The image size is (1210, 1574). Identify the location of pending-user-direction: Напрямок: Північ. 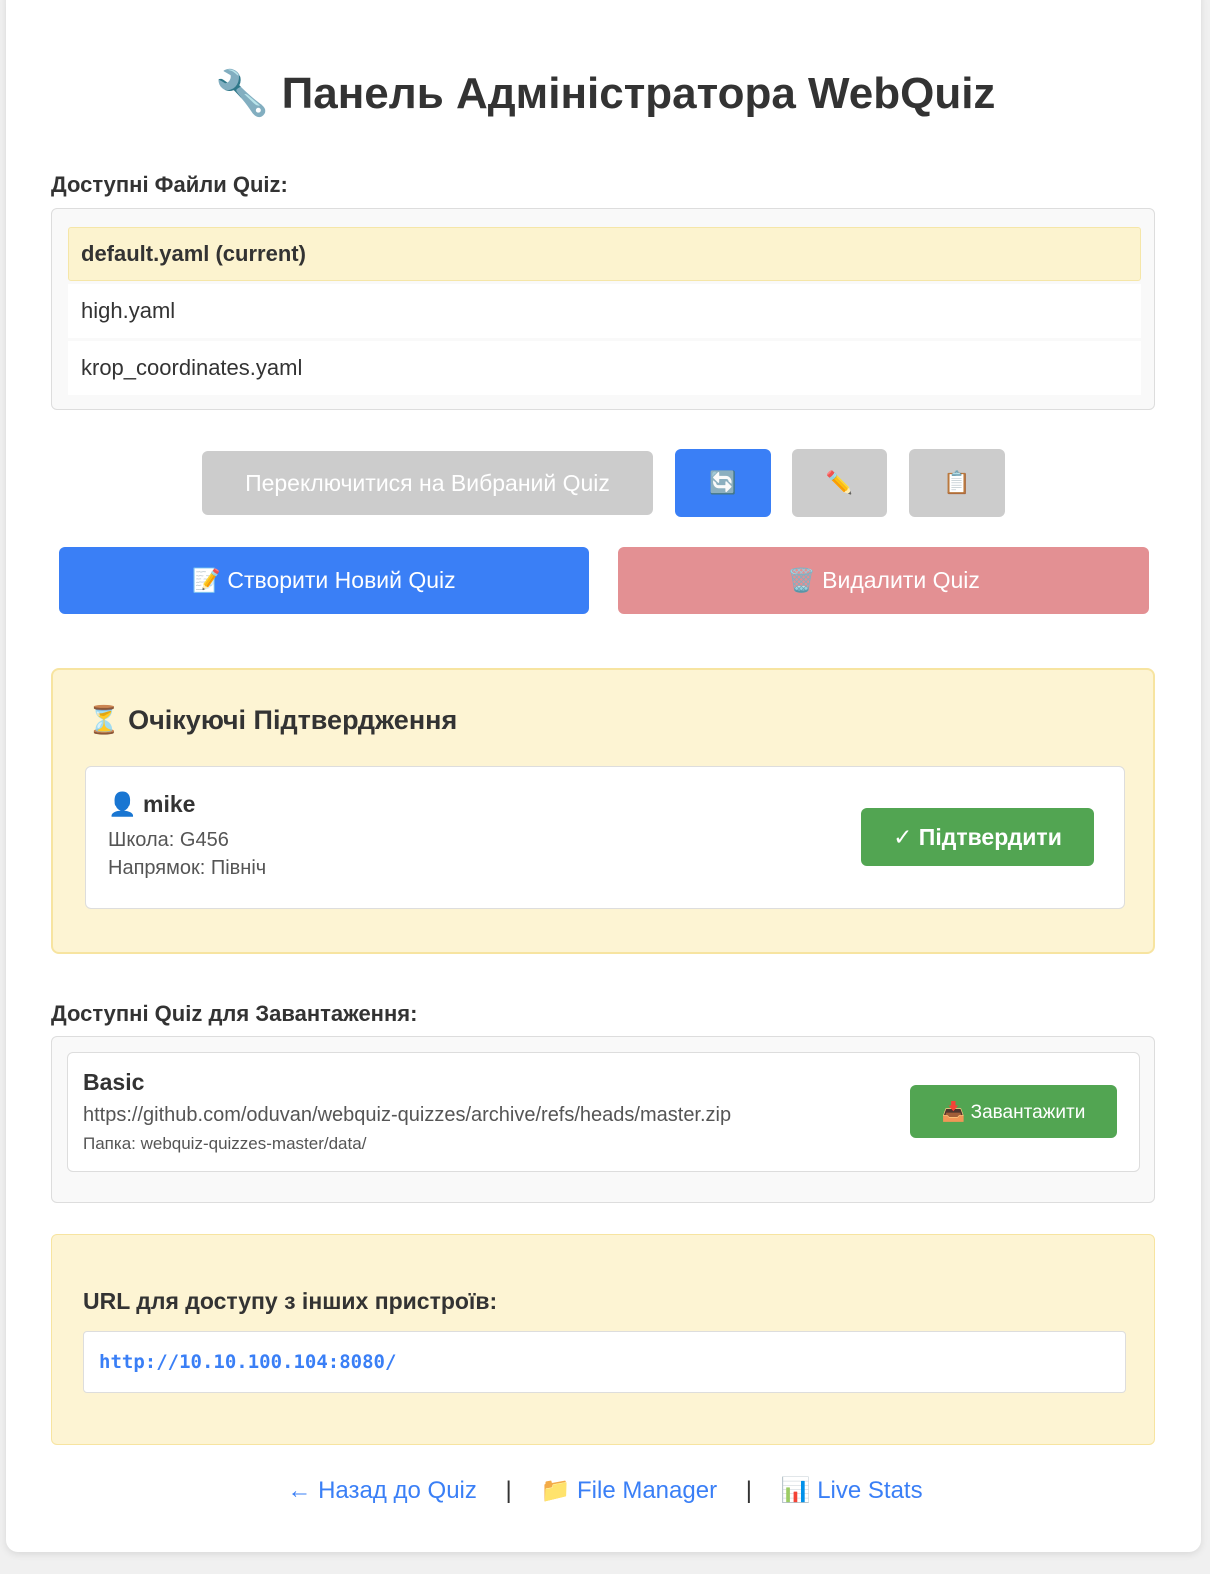
(187, 868).